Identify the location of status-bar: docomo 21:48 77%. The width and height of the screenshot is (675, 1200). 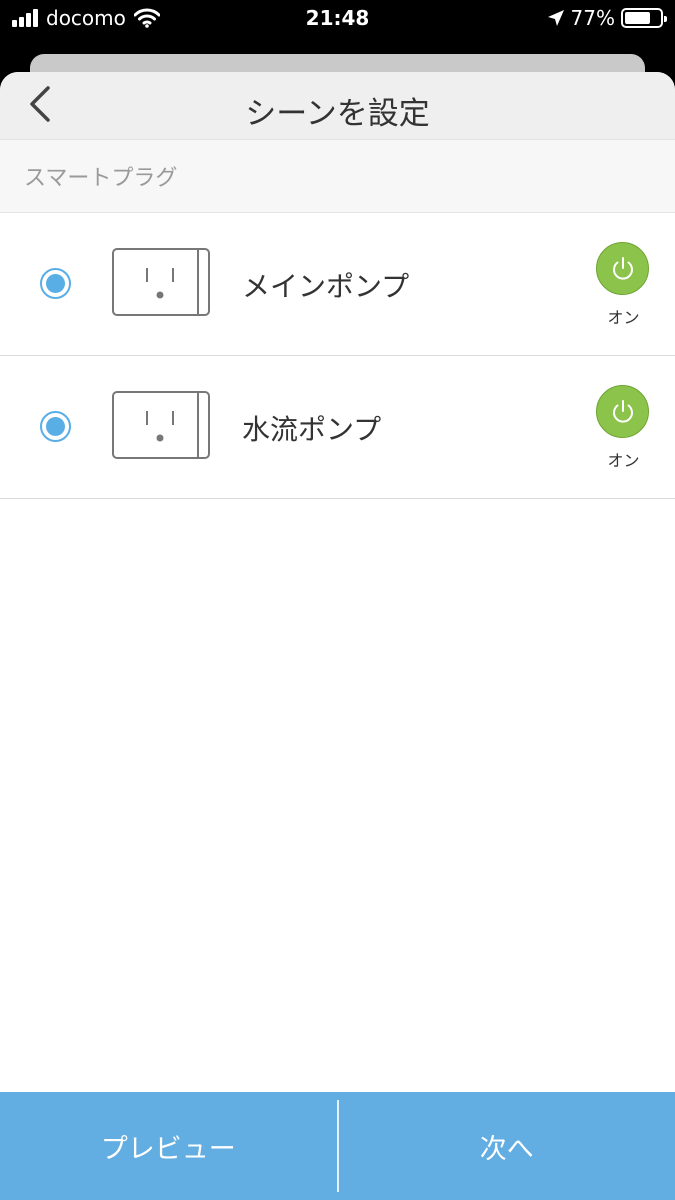
(337, 19).